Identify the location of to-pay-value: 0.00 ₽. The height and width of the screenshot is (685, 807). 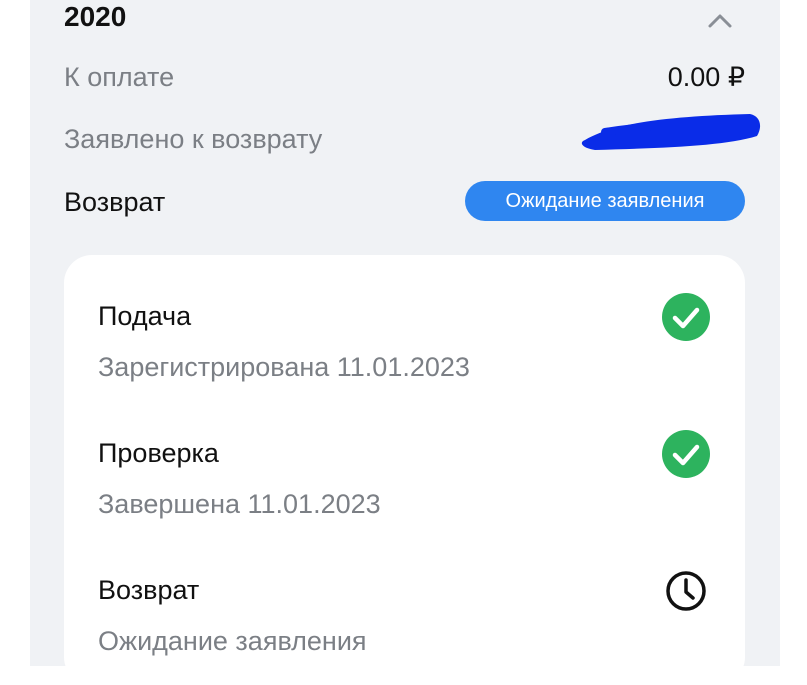
(706, 77).